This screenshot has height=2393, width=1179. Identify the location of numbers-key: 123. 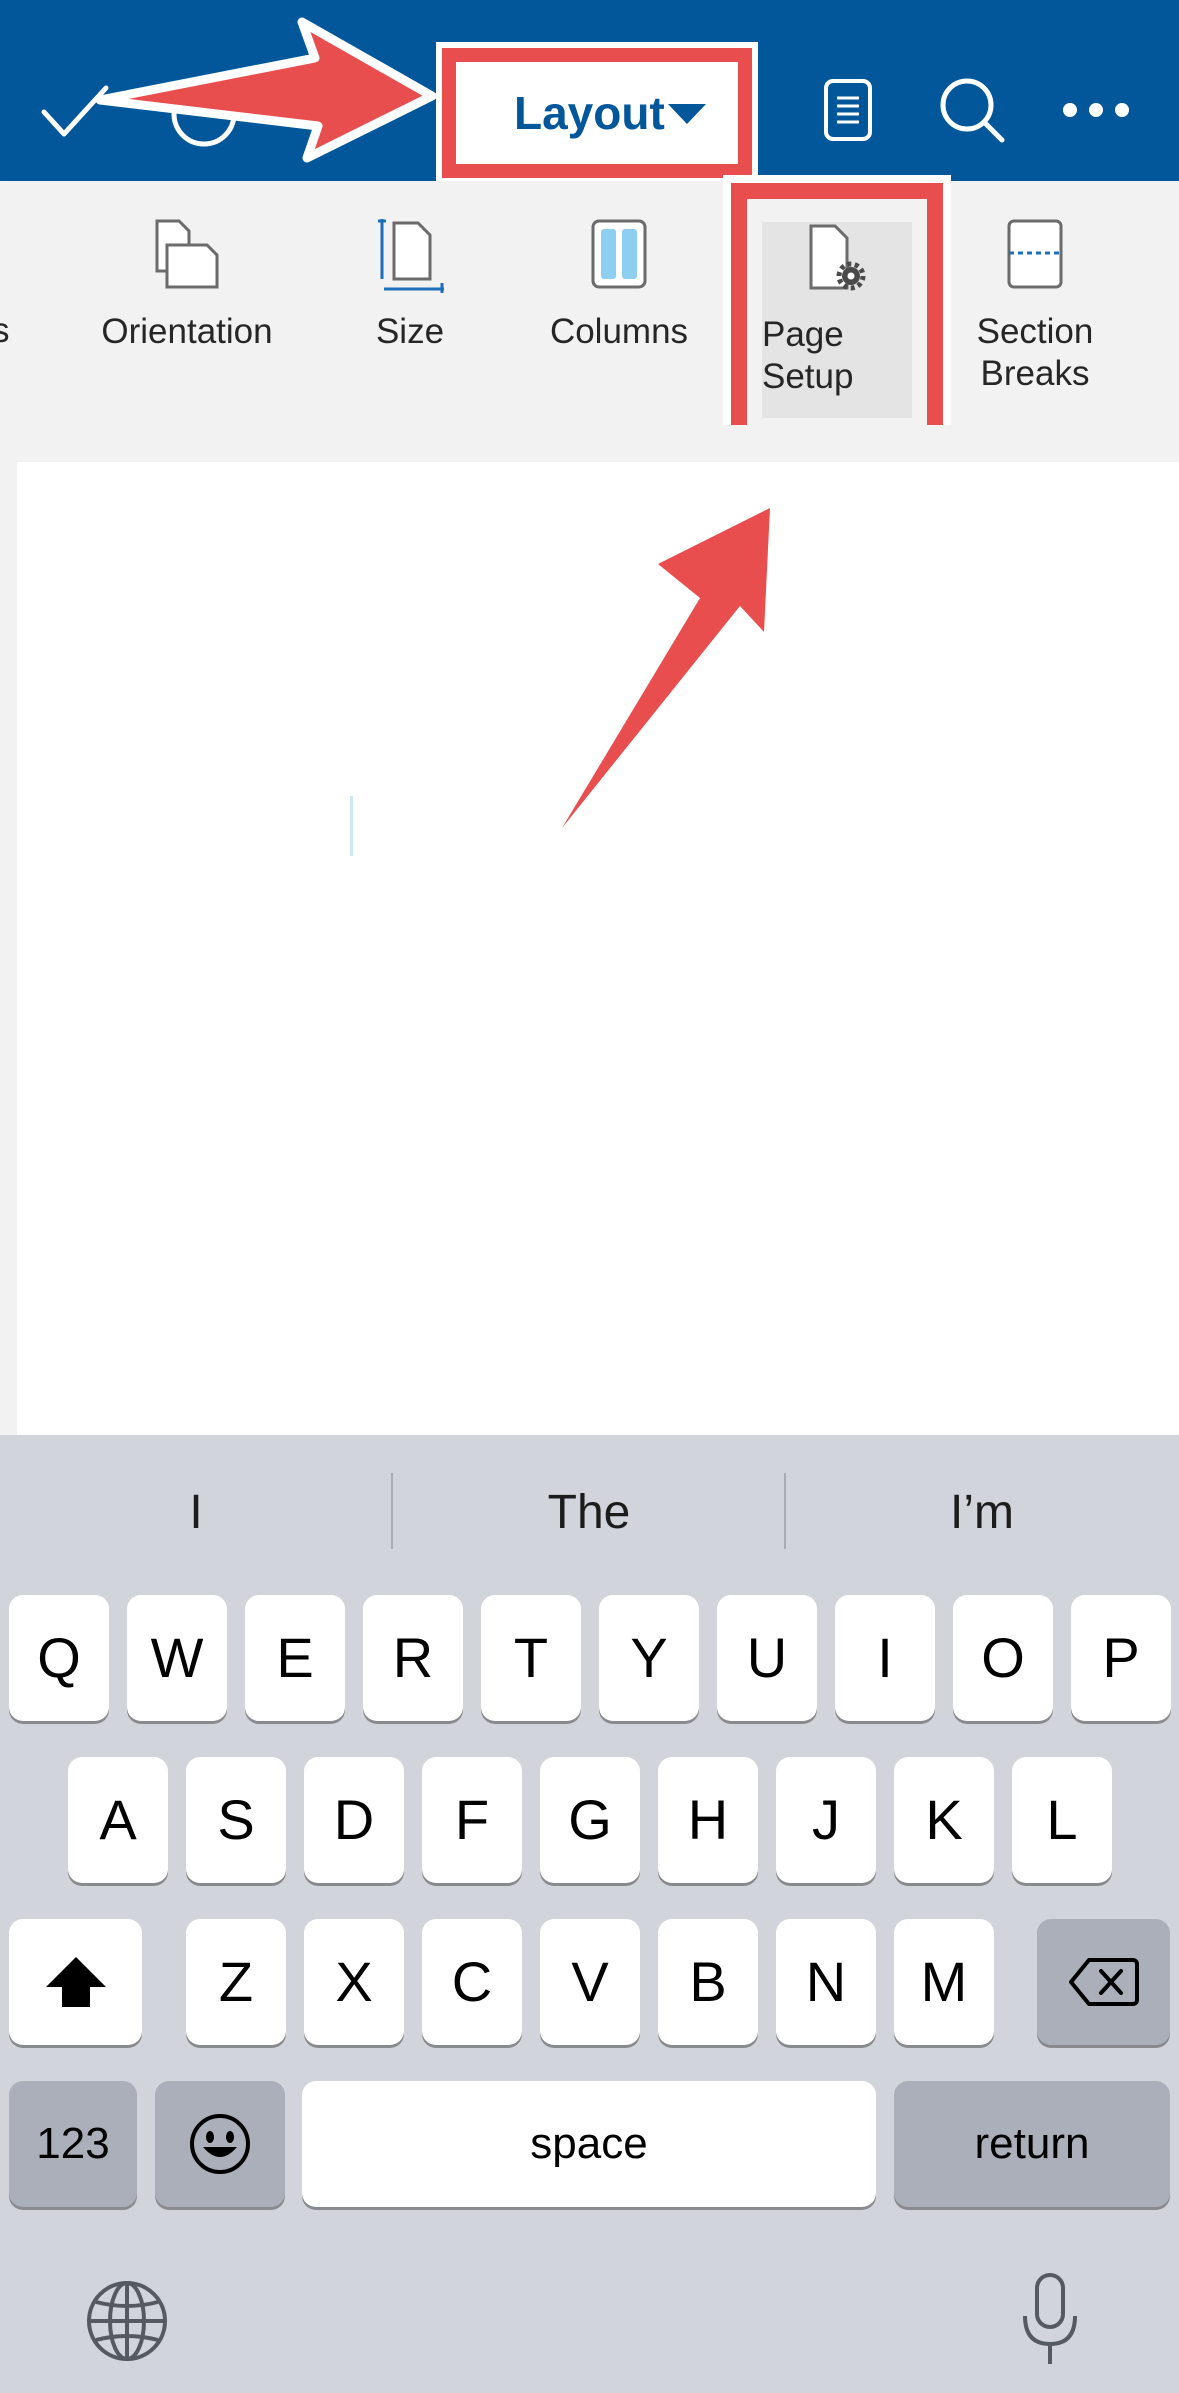
(73, 2144).